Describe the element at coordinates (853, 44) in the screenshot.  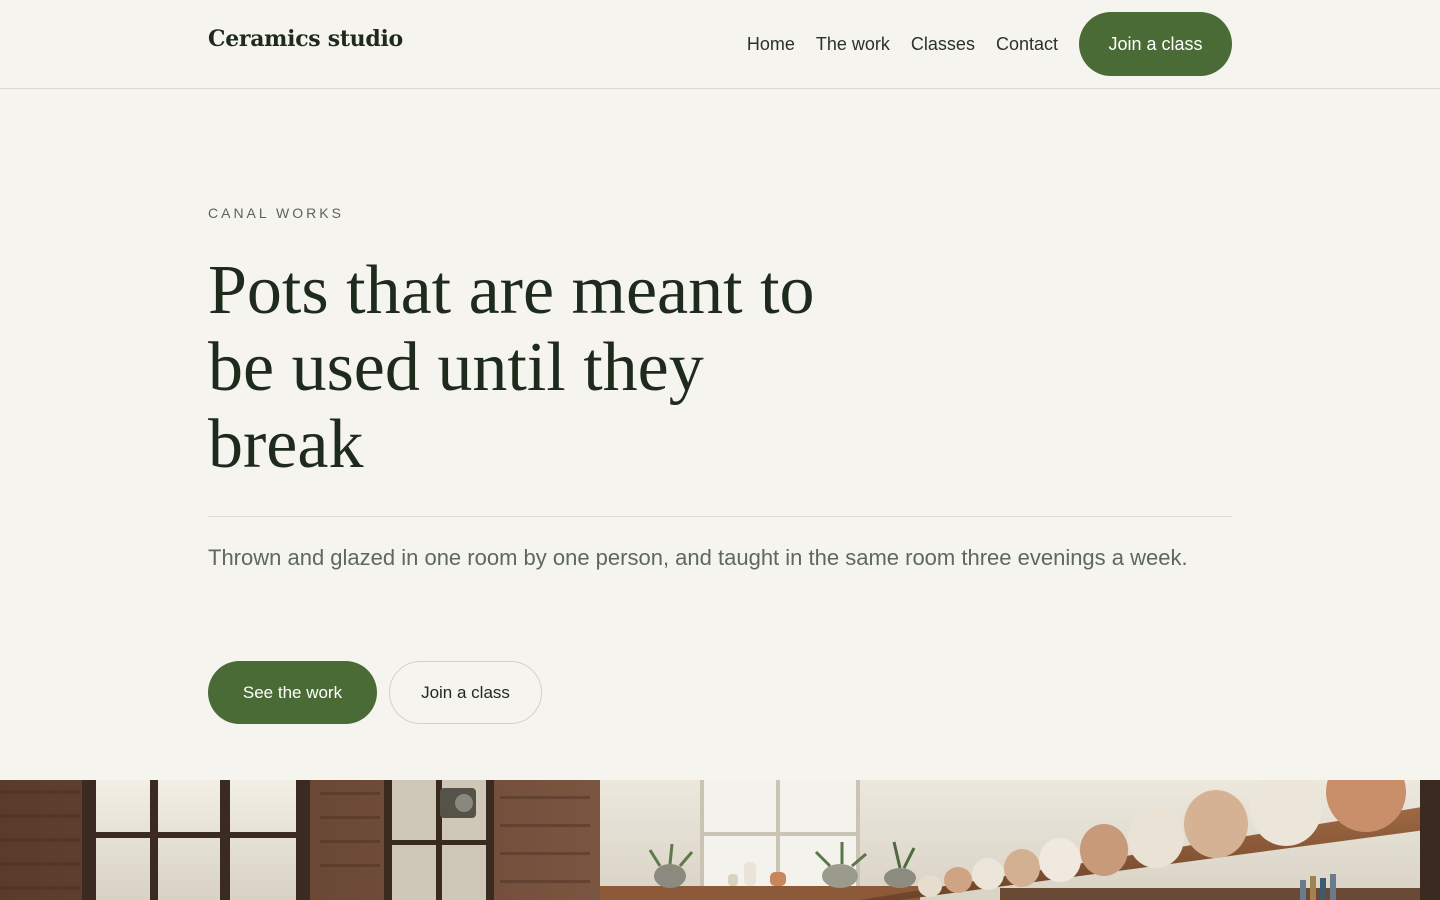
I see `nav-the-work: The work` at that location.